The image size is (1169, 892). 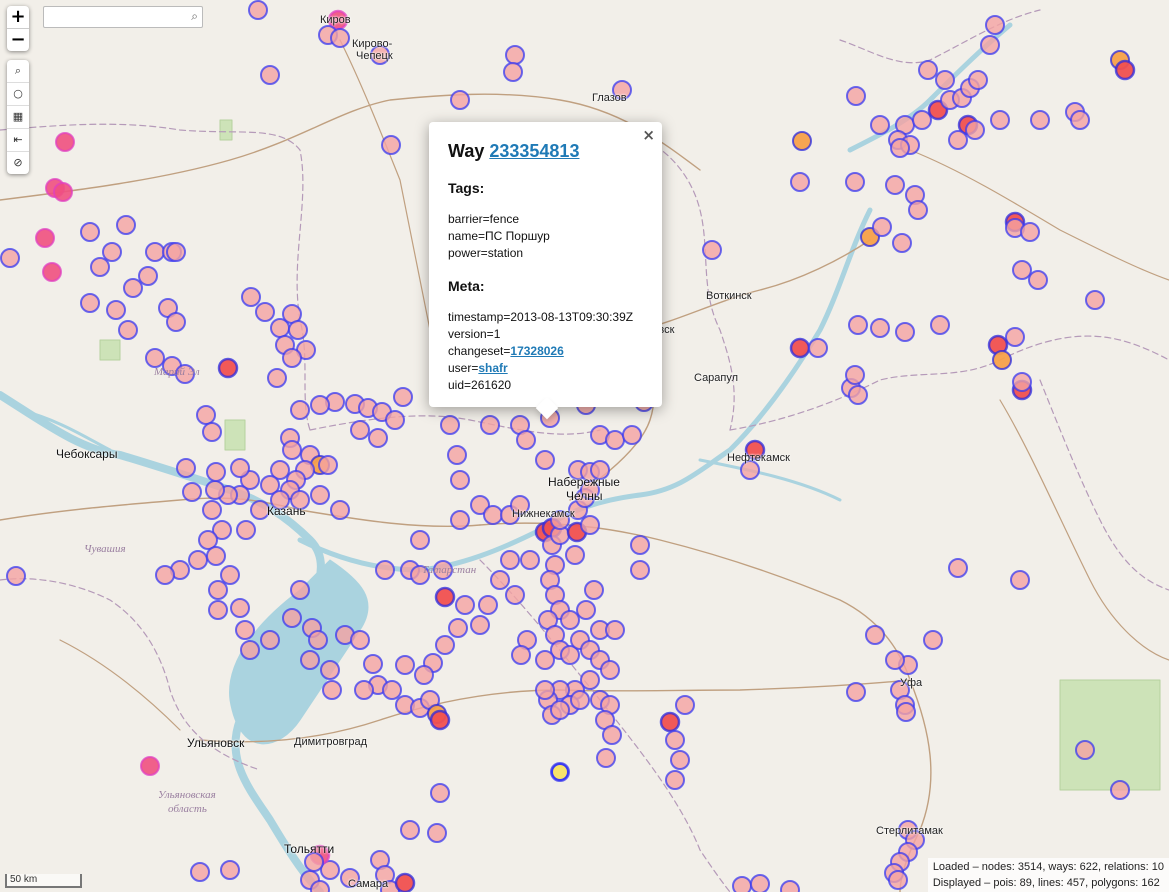 What do you see at coordinates (536, 351) in the screenshot?
I see `changeset-link: 17328026` at bounding box center [536, 351].